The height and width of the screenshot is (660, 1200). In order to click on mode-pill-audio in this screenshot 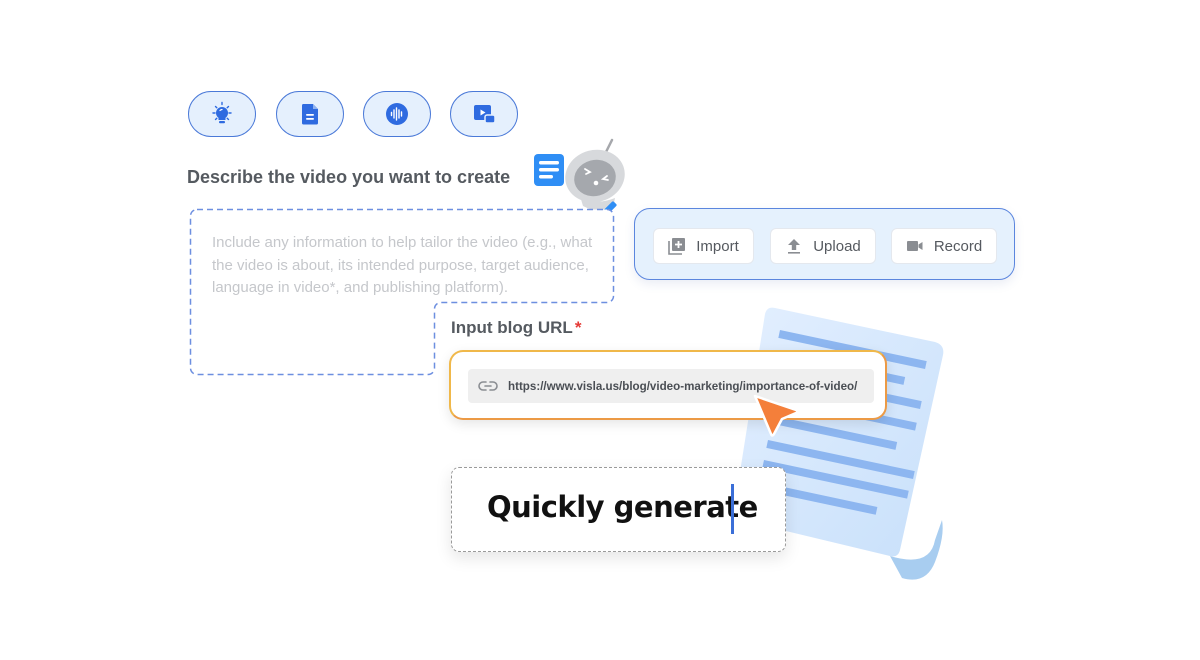, I will do `click(397, 114)`.